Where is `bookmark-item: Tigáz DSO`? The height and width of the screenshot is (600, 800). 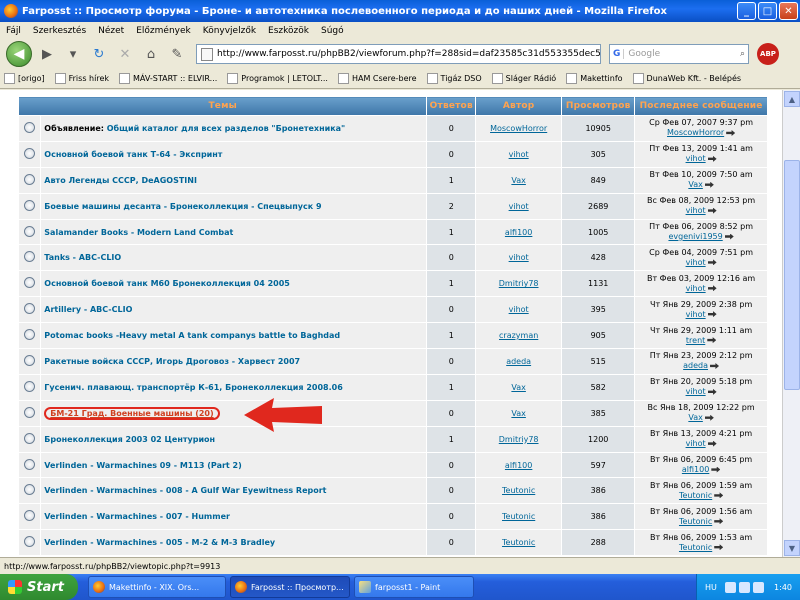
bookmark-item: Tigáz DSO is located at coordinates (454, 78).